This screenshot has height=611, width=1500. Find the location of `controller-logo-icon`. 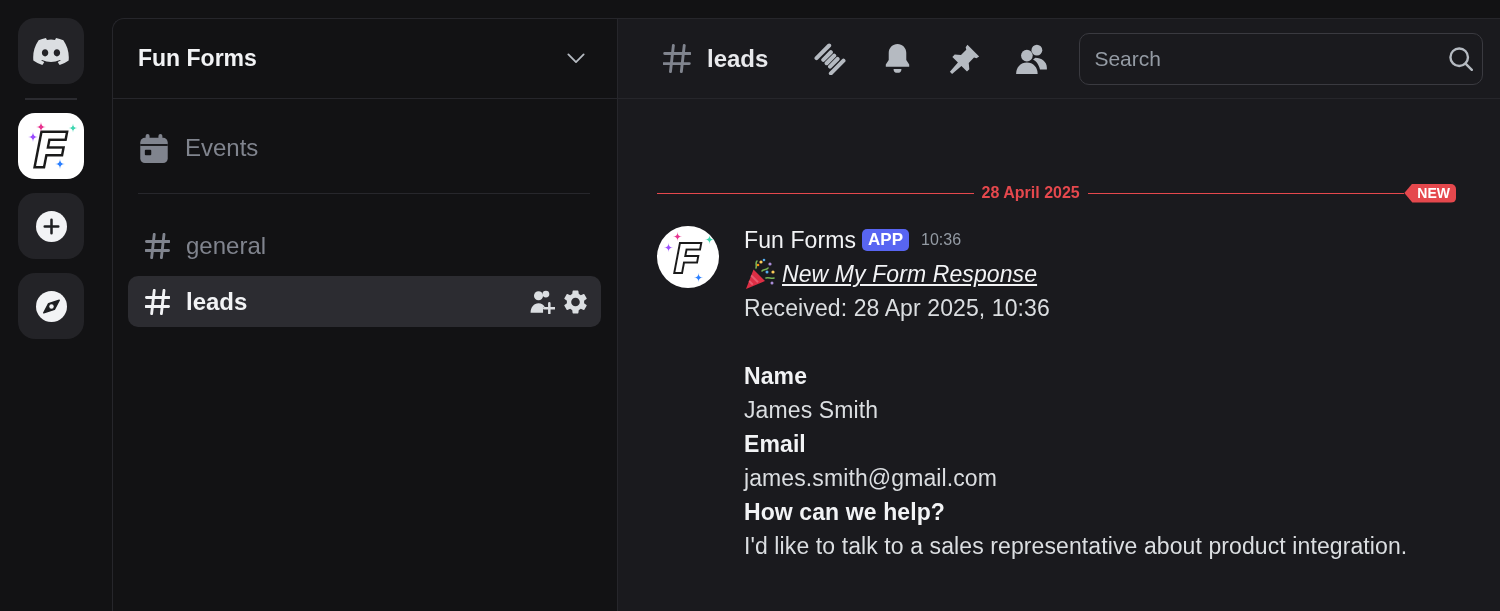

controller-logo-icon is located at coordinates (51, 51).